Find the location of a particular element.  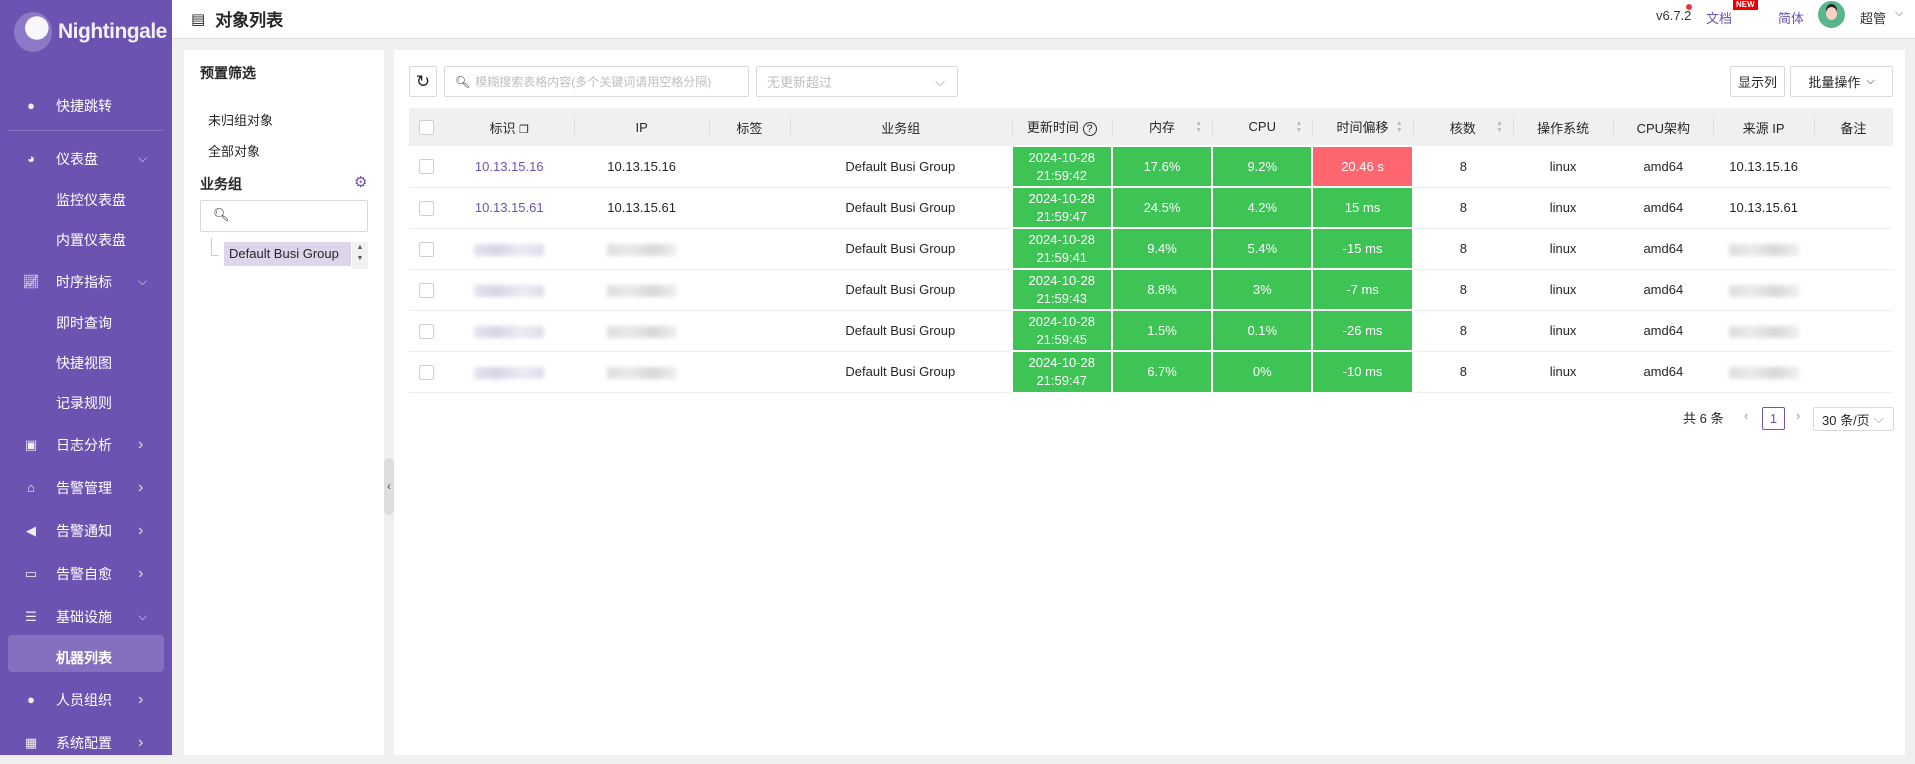

page-size-select: 30 条/页 ⌵ is located at coordinates (1853, 419).